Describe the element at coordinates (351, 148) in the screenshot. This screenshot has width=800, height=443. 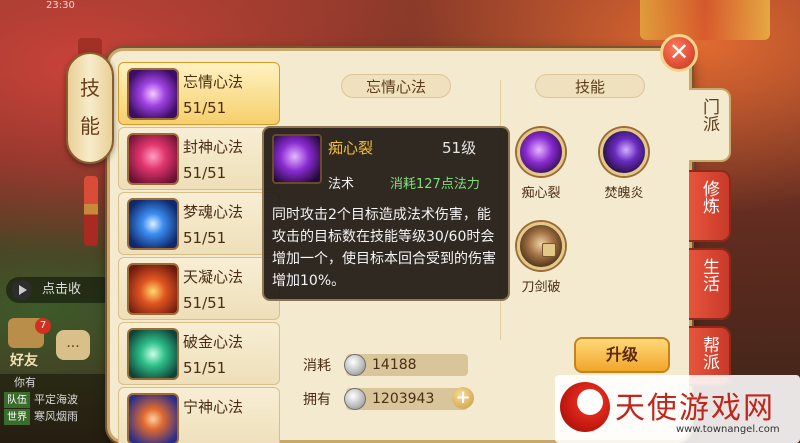
I see `tooltip-skill-name: 痴心裂` at that location.